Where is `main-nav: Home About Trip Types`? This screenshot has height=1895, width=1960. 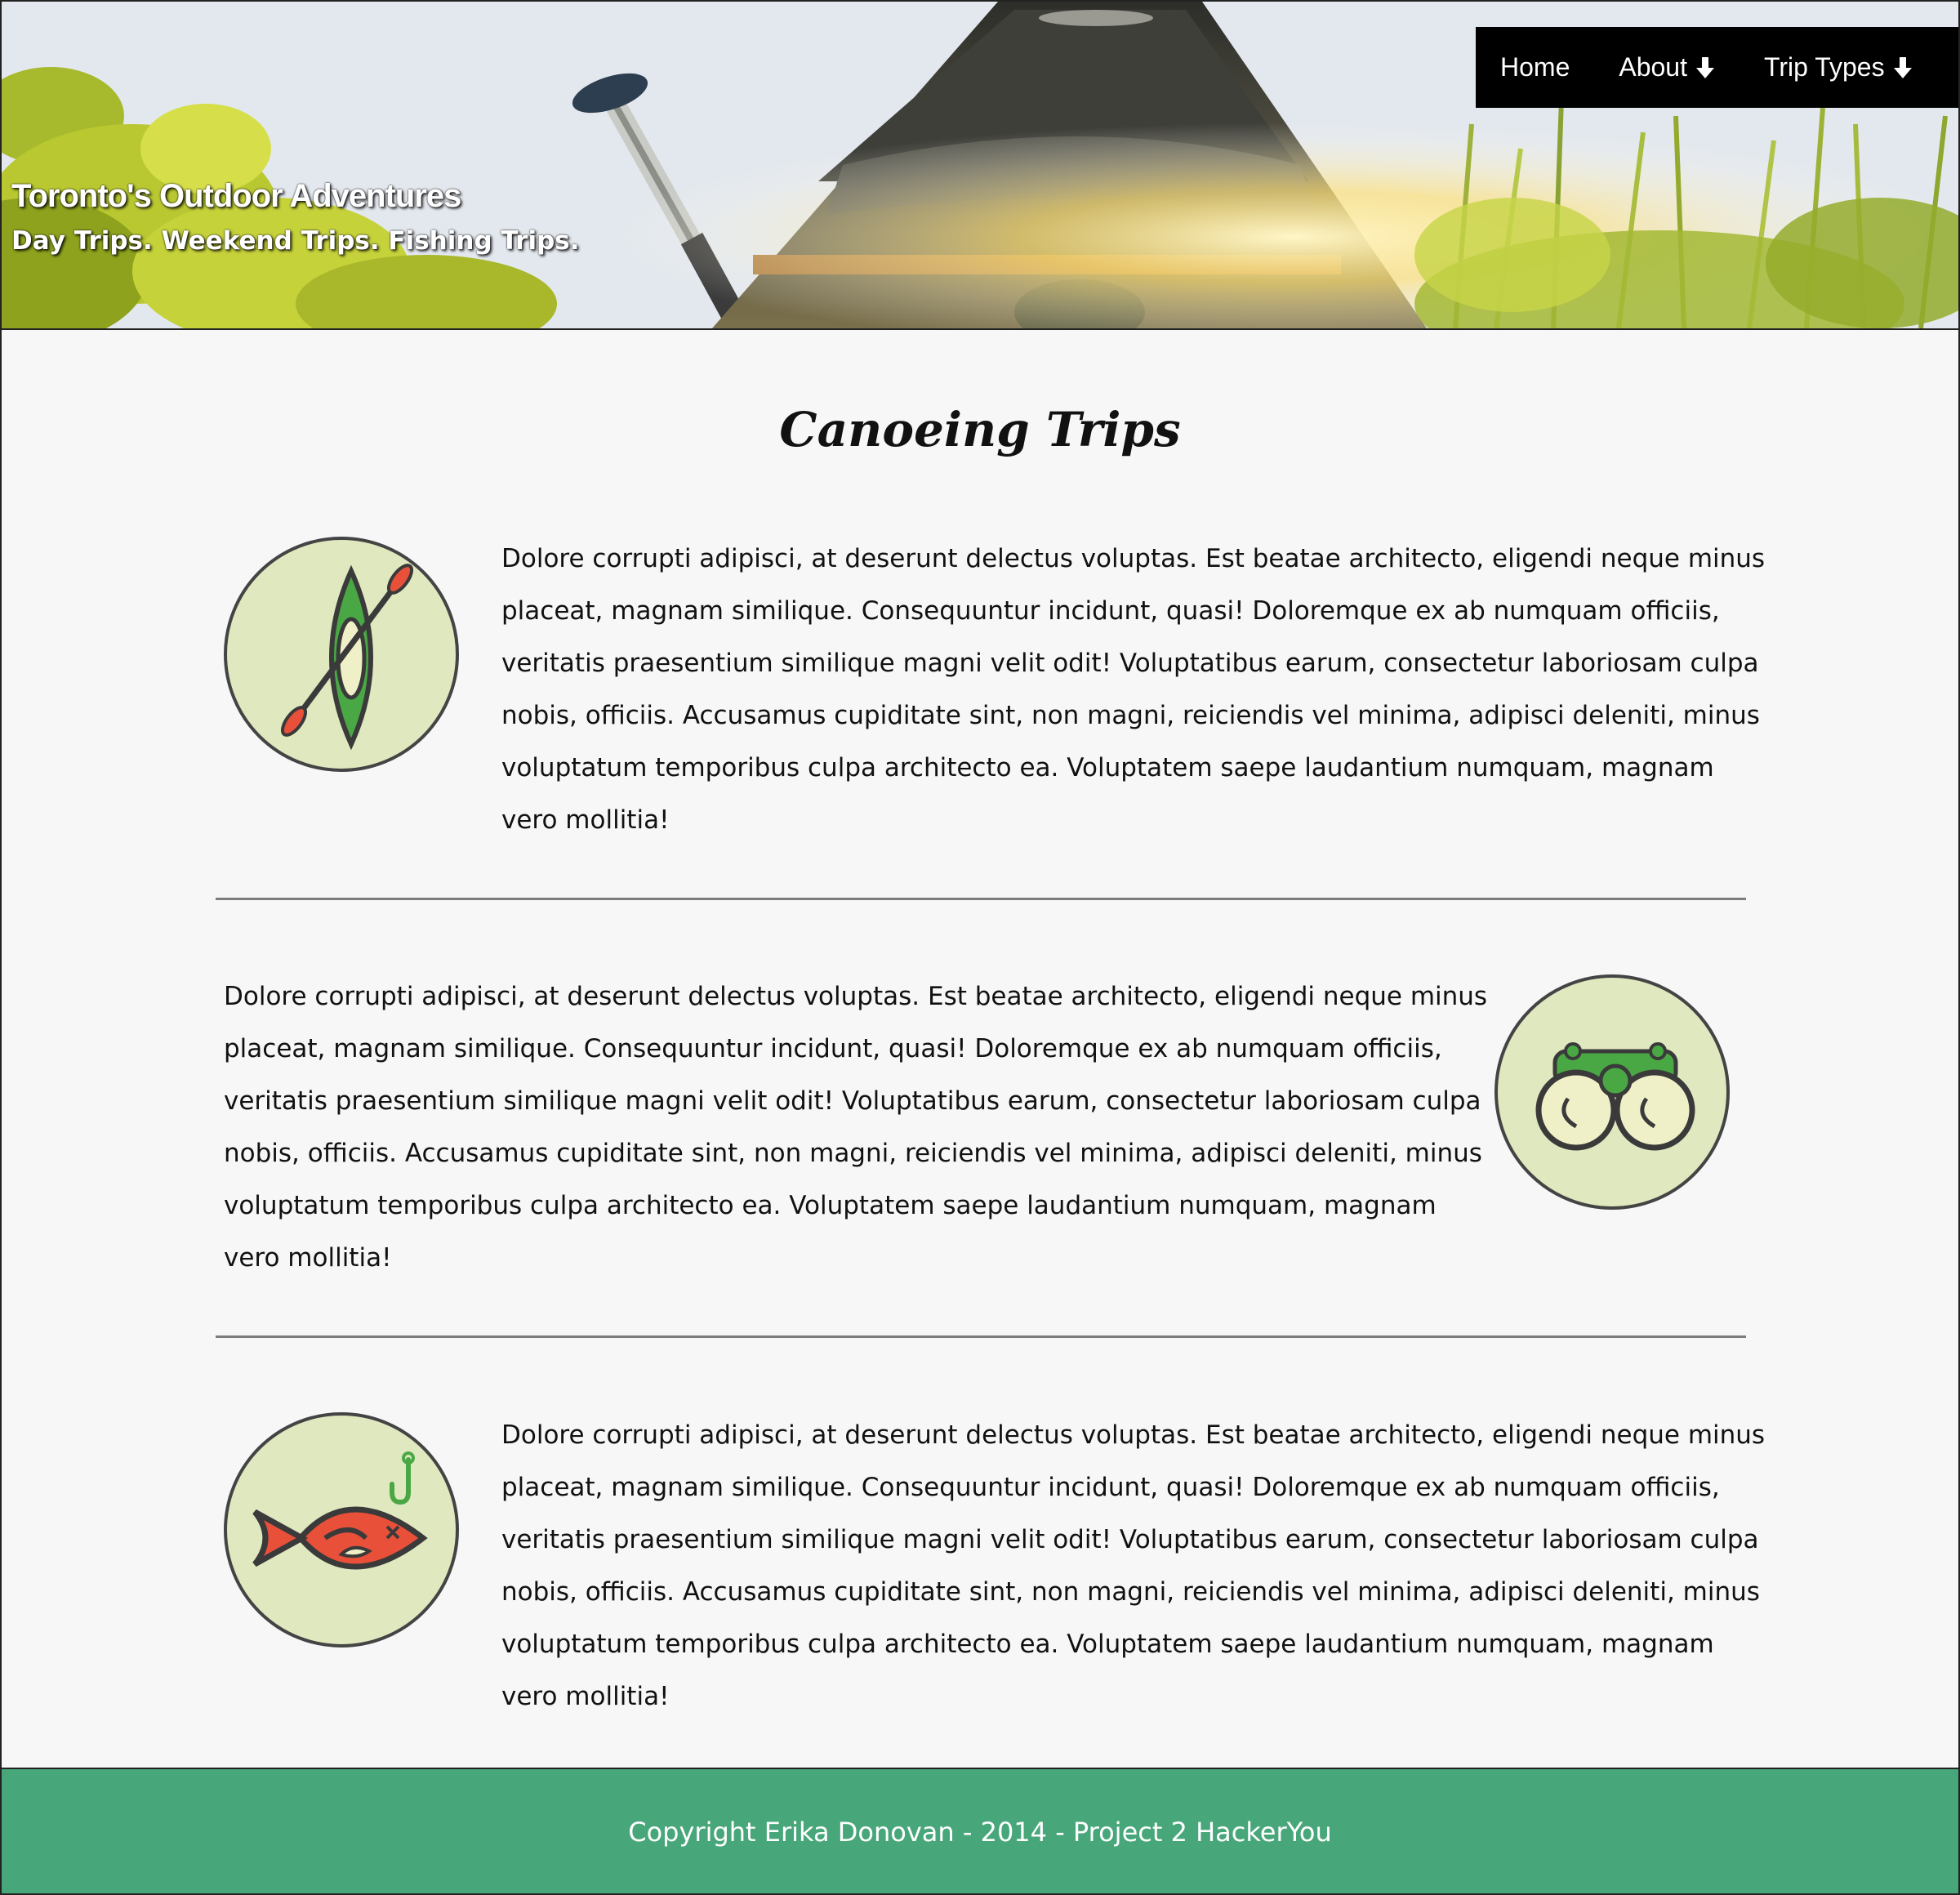 main-nav: Home About Trip Types is located at coordinates (1717, 67).